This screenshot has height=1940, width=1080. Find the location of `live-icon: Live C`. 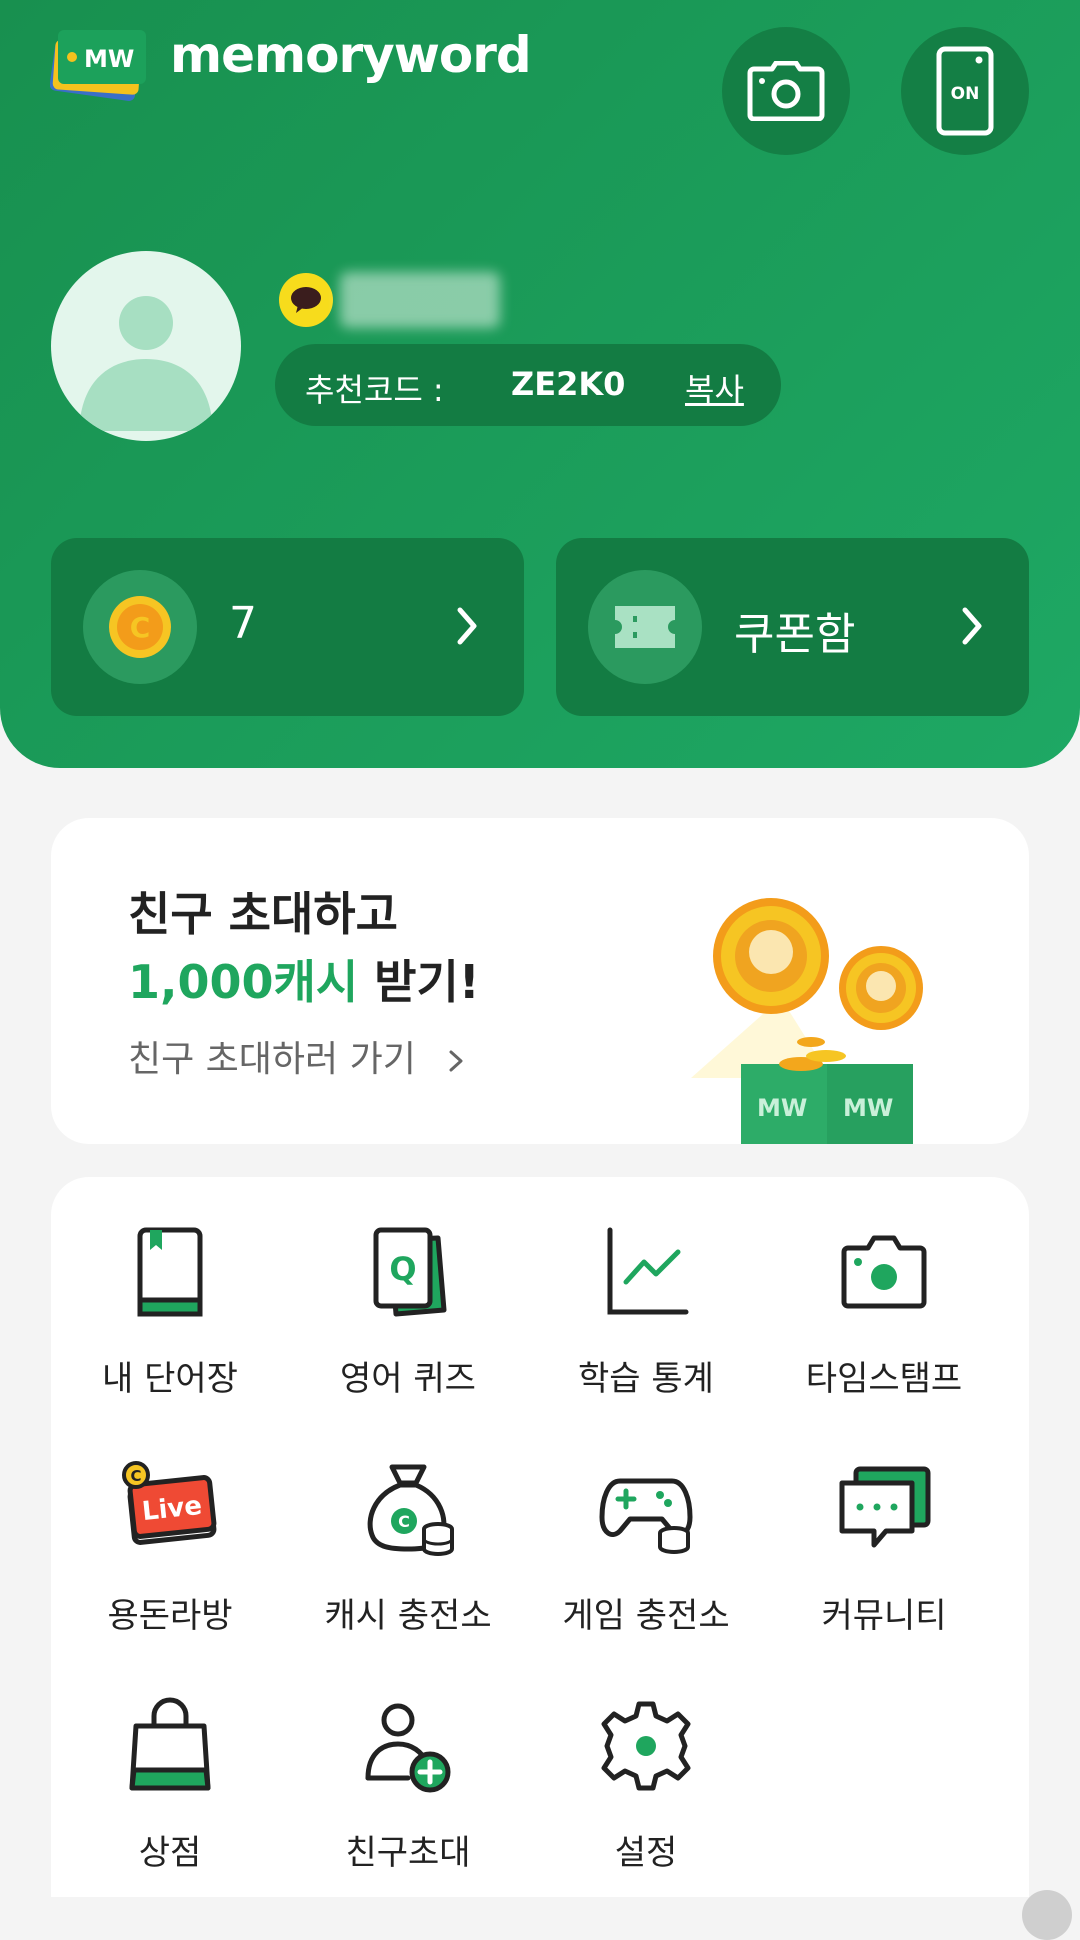

live-icon: Live C is located at coordinates (169, 1503).